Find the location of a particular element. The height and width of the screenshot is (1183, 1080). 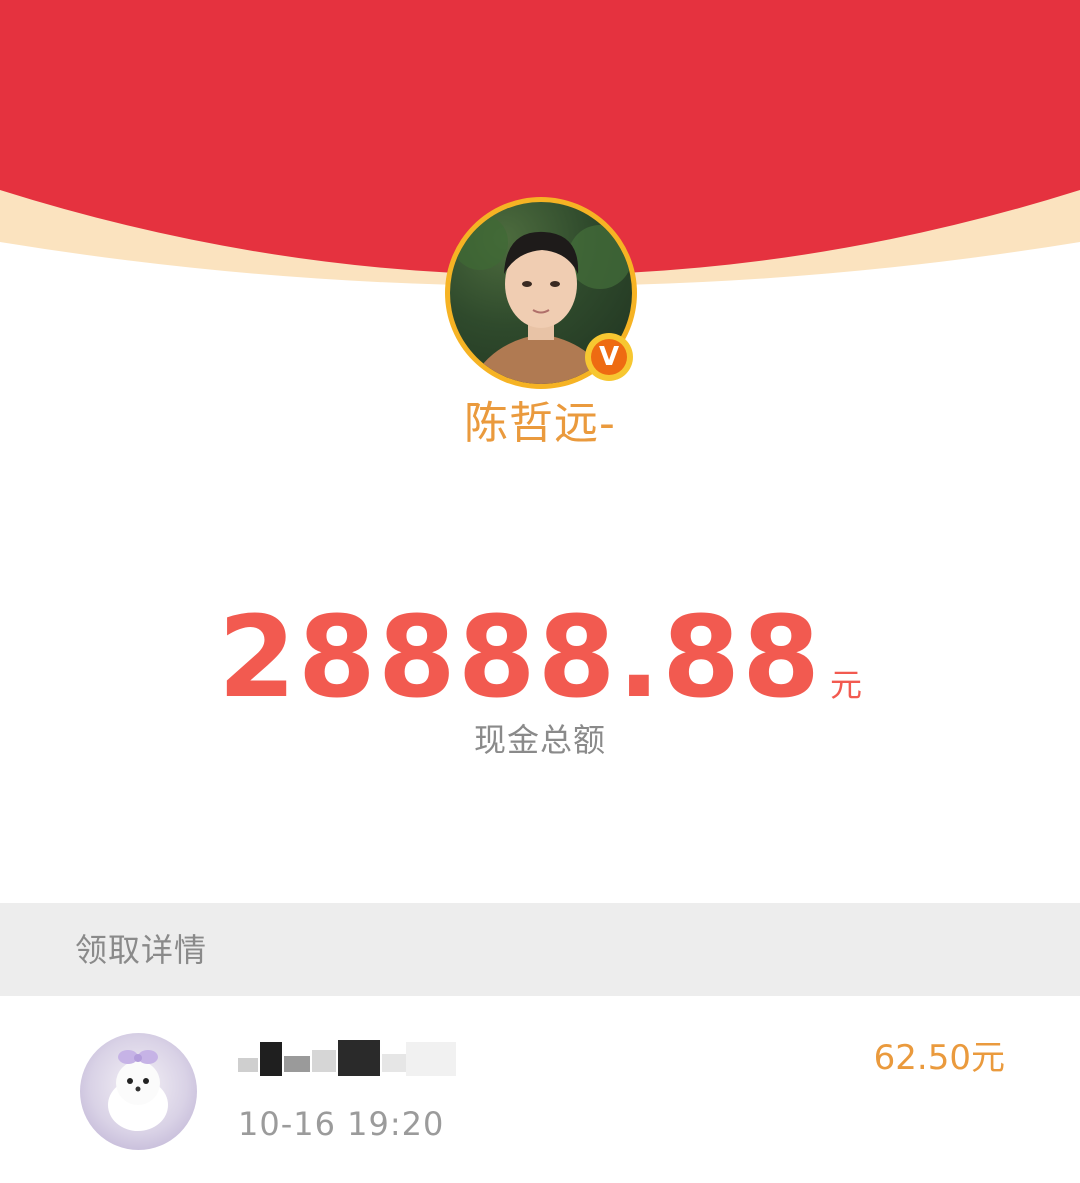

recipient-name-redacted is located at coordinates (363, 1061).